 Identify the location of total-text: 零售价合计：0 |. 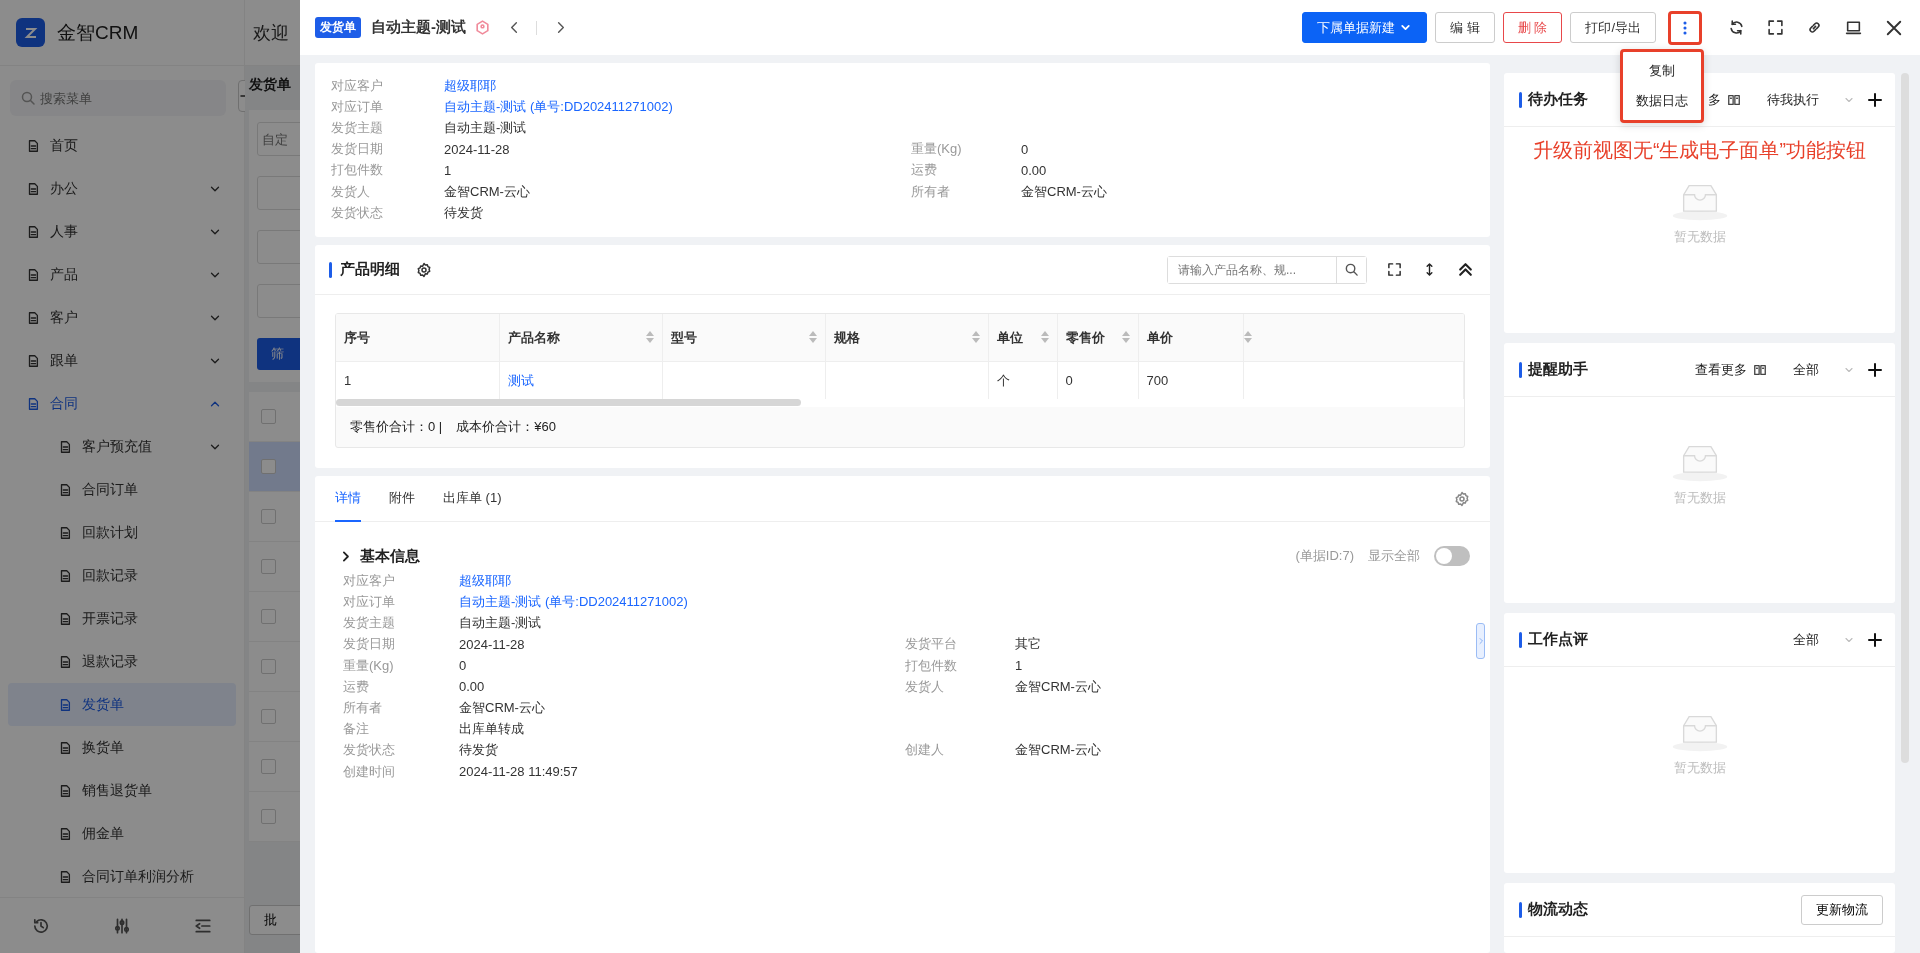
(396, 427).